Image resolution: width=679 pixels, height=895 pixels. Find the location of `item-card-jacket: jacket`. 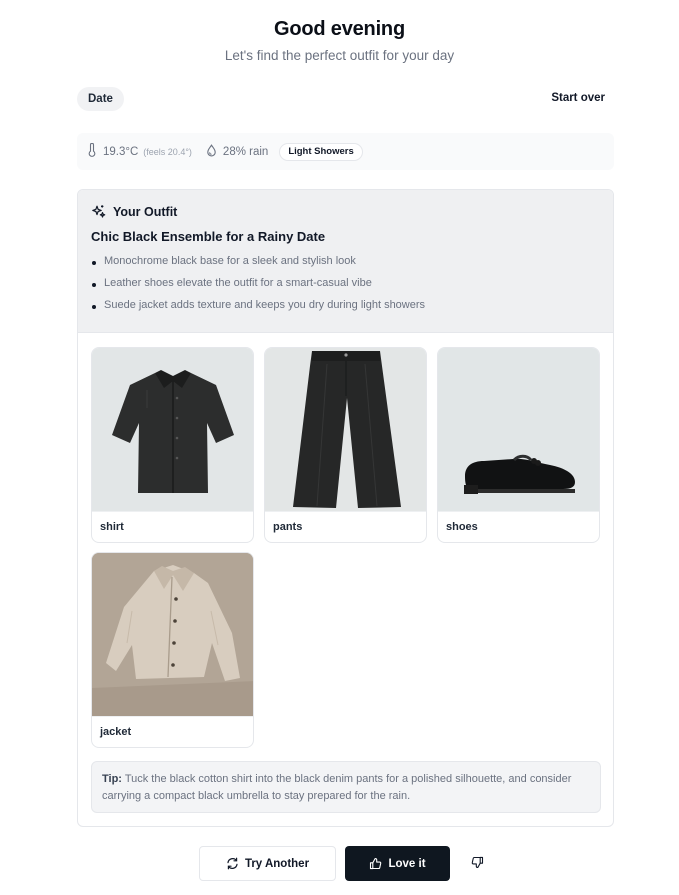

item-card-jacket: jacket is located at coordinates (172, 650).